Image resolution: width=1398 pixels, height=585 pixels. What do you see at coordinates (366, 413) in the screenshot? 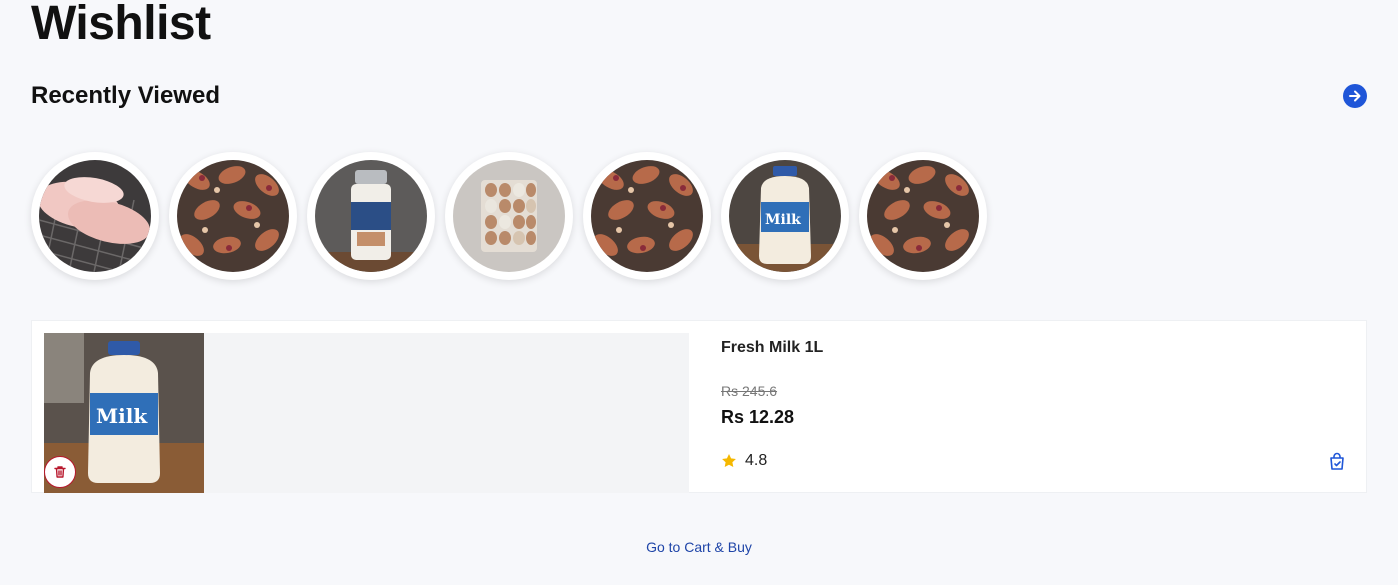
I see `product-image-area: Milk` at bounding box center [366, 413].